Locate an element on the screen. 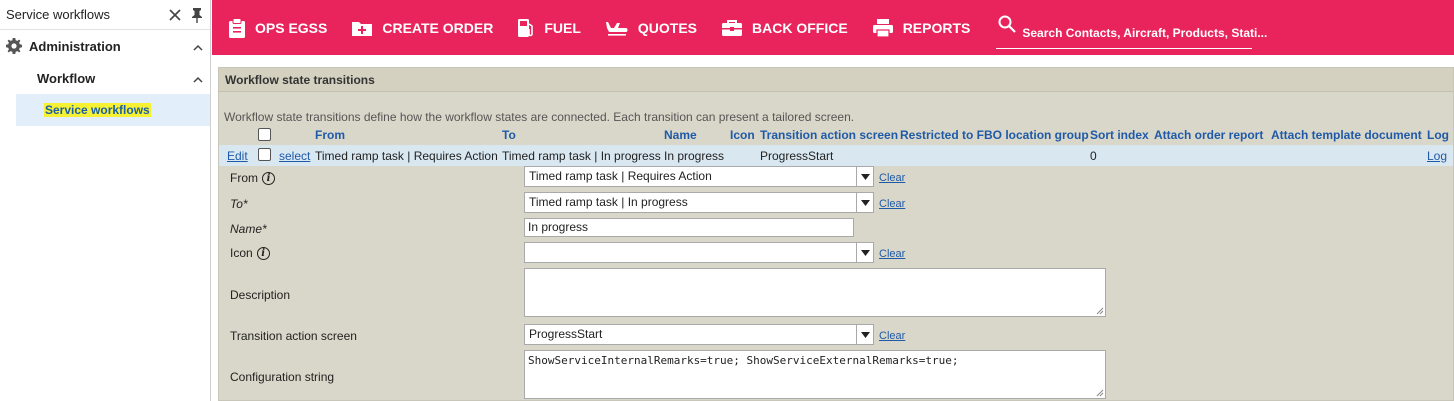 Image resolution: width=1454 pixels, height=401 pixels. row-checkbox is located at coordinates (264, 154).